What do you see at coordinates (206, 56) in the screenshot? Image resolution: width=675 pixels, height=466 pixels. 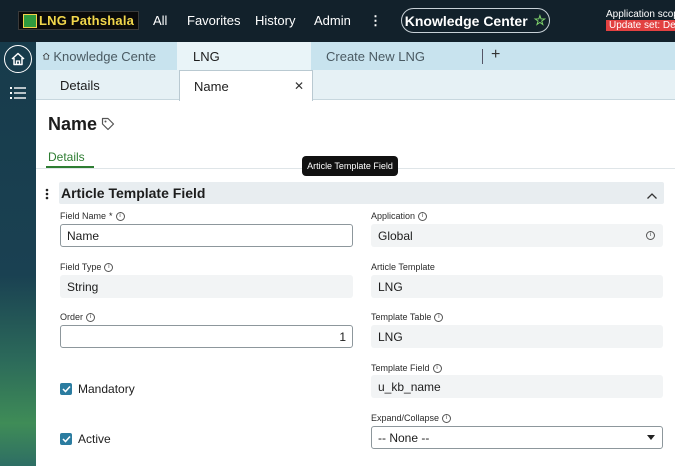 I see `tab-label: LNG` at bounding box center [206, 56].